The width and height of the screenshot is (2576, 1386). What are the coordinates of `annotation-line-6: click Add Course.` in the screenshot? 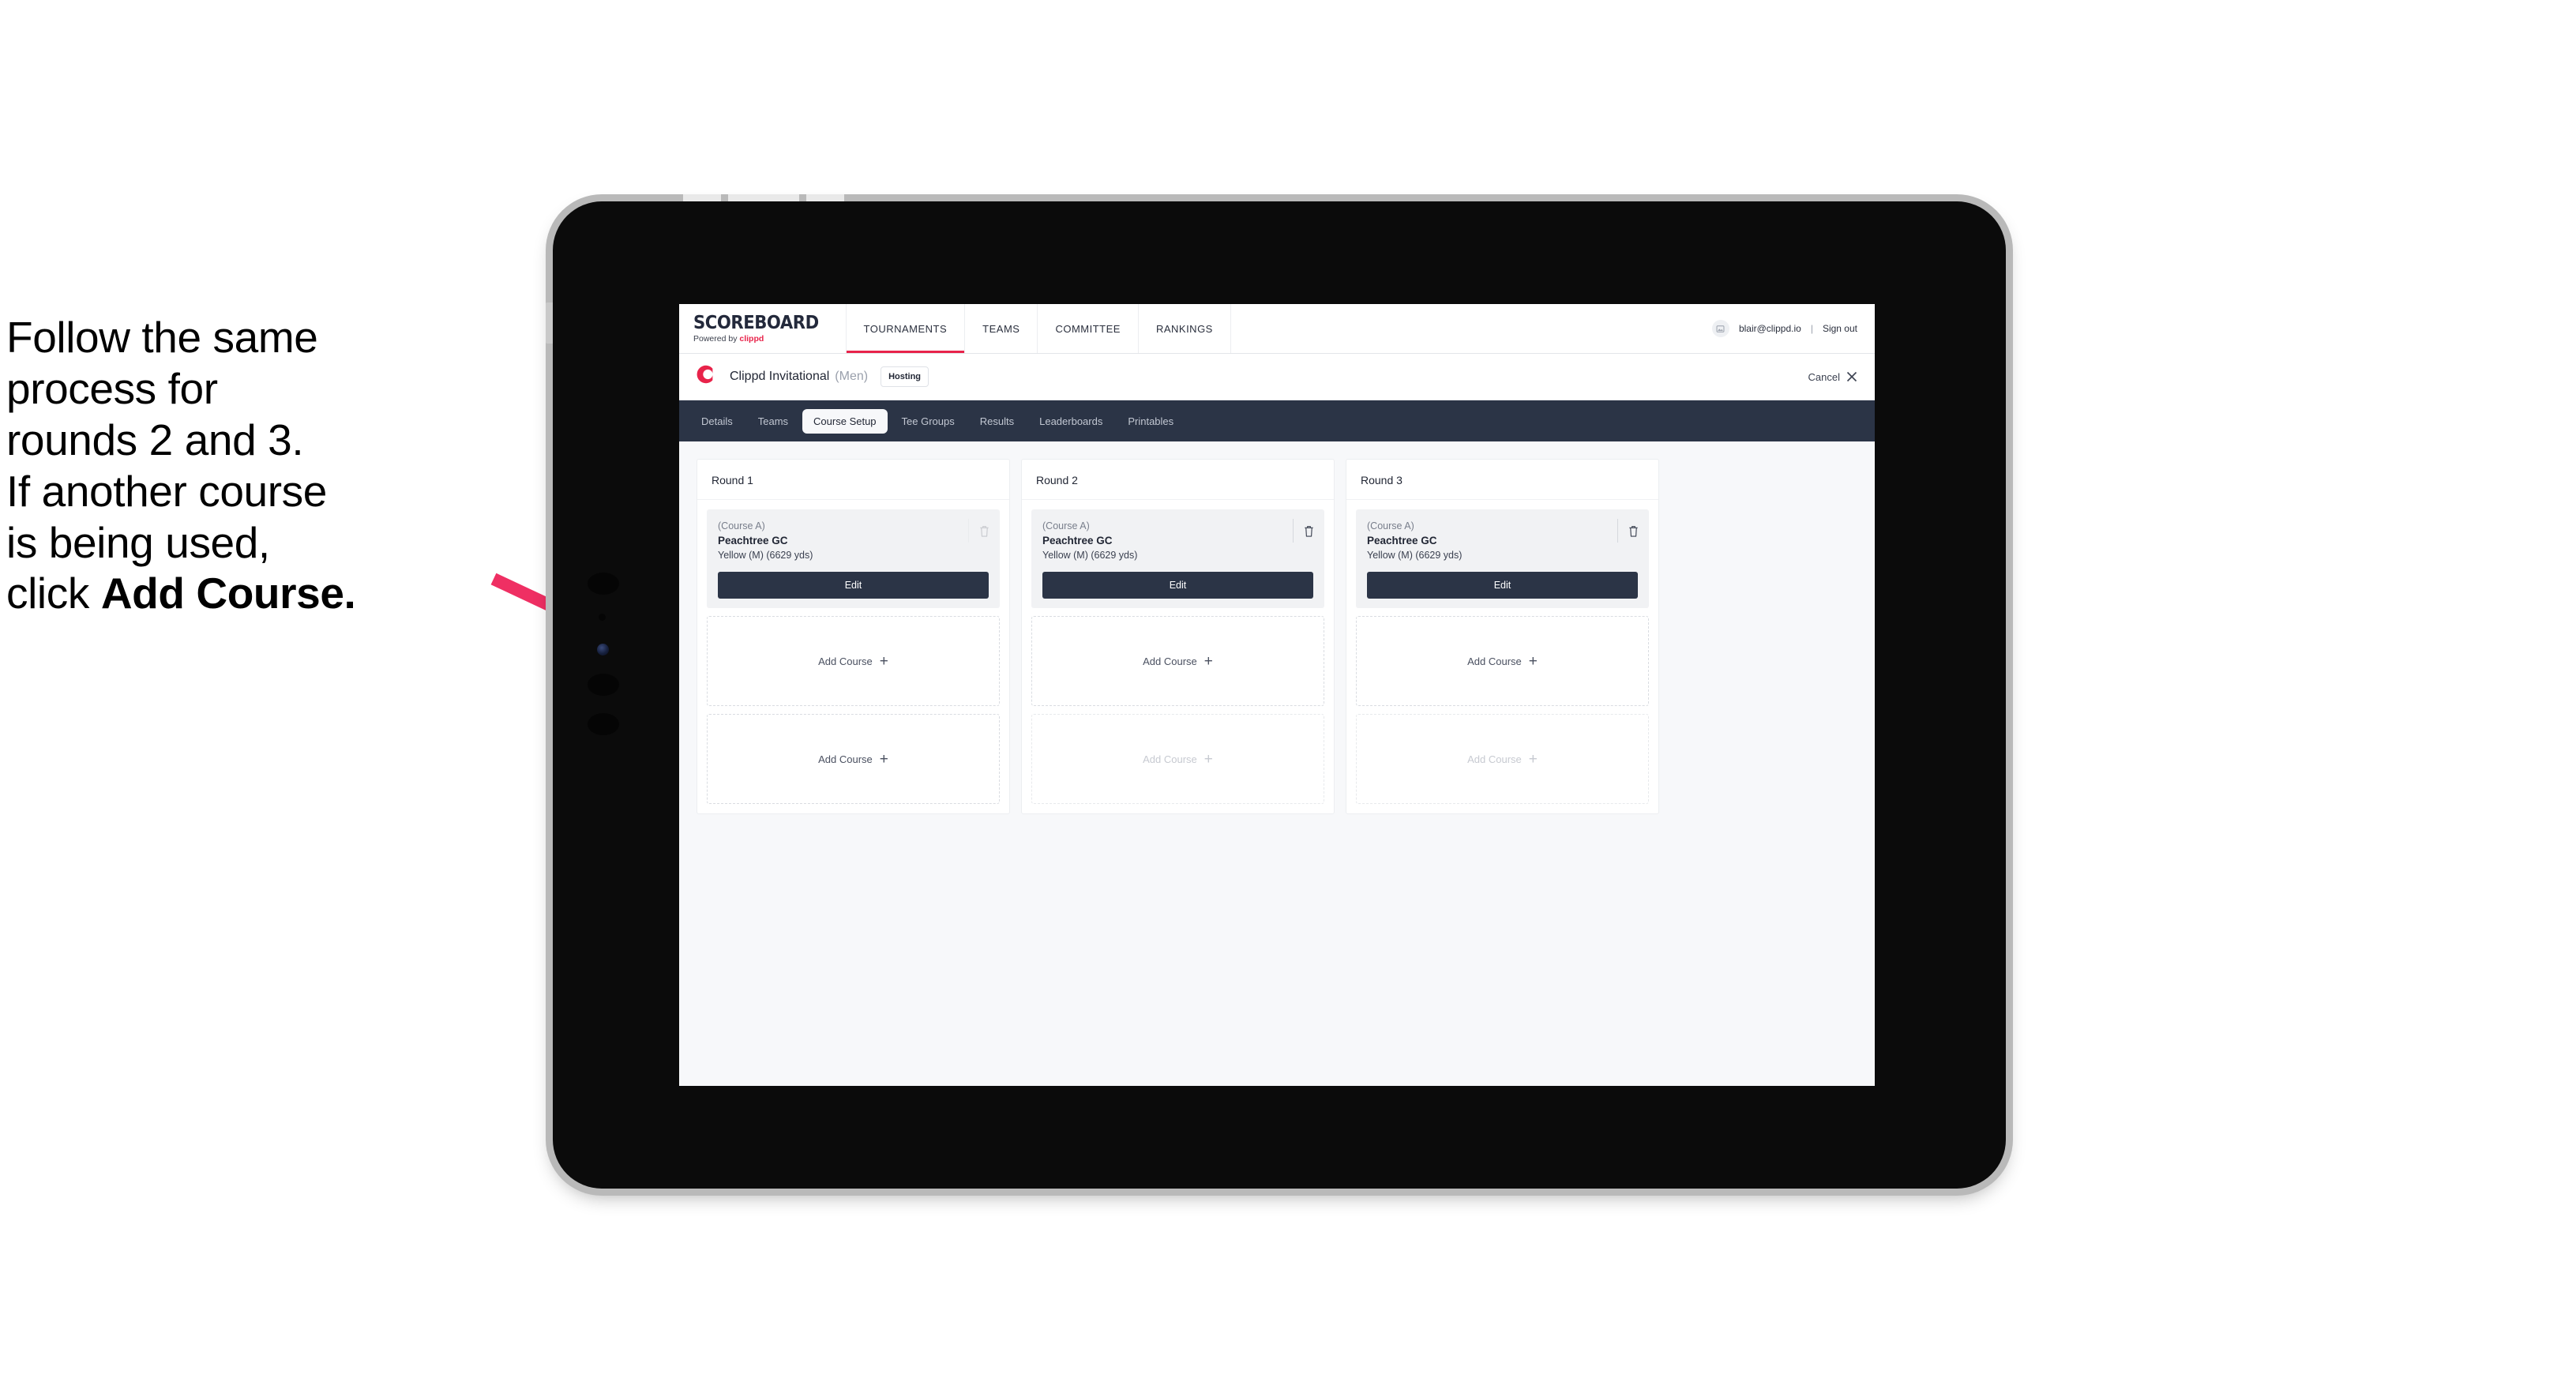 It's located at (259, 593).